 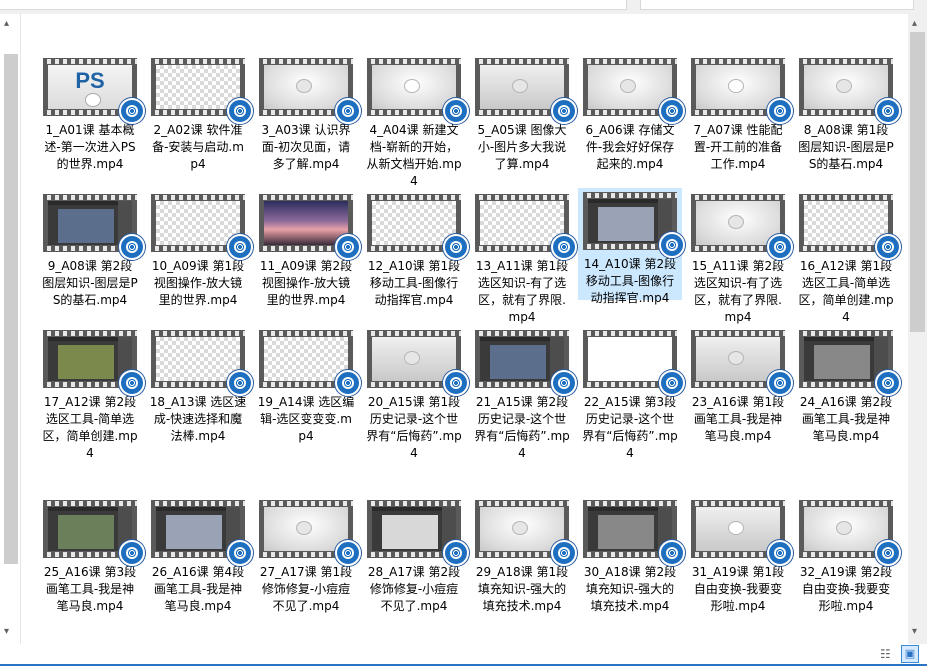 What do you see at coordinates (847, 555) in the screenshot?
I see `file-item: 32_A19课 第2段 自由变换-我要变形啦.mp4` at bounding box center [847, 555].